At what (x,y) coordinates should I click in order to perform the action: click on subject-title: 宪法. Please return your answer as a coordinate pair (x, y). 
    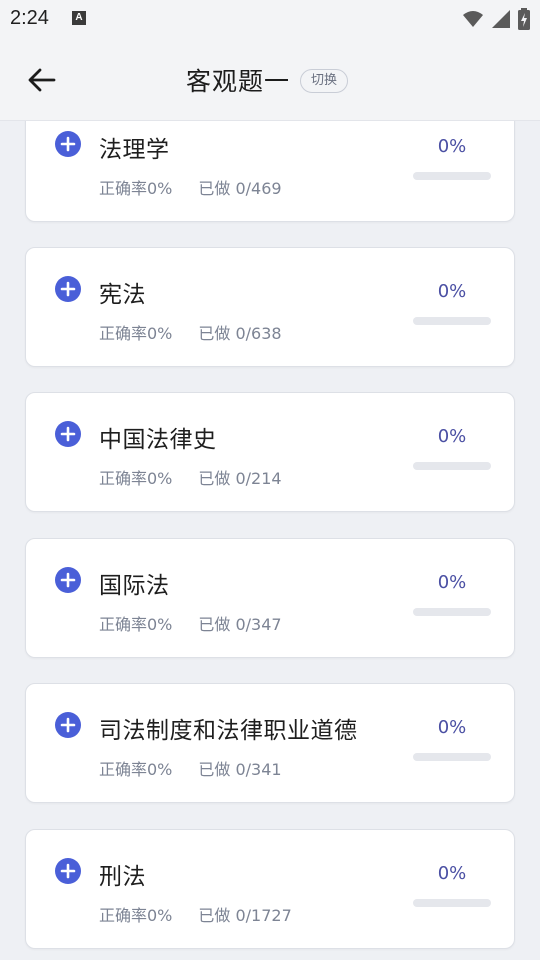
    Looking at the image, I should click on (122, 295).